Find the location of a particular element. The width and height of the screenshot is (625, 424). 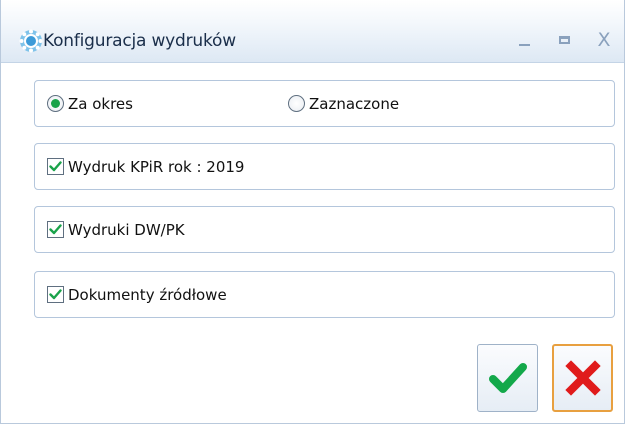

ok-button is located at coordinates (507, 378).